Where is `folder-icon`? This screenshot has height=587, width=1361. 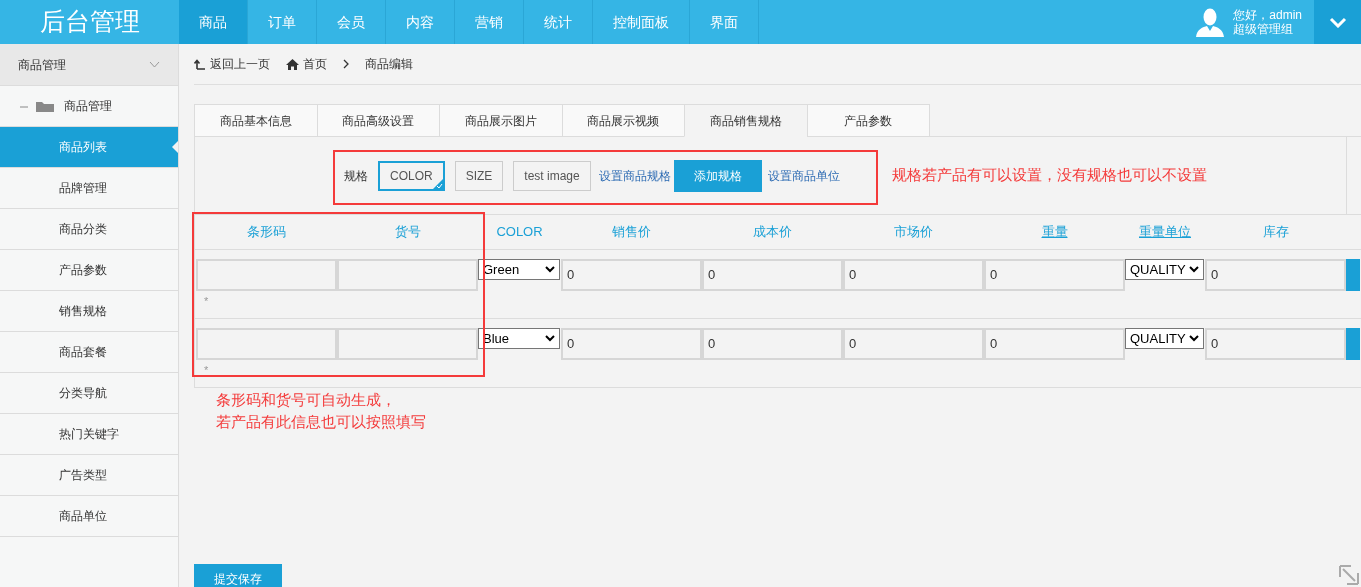
folder-icon is located at coordinates (38, 106).